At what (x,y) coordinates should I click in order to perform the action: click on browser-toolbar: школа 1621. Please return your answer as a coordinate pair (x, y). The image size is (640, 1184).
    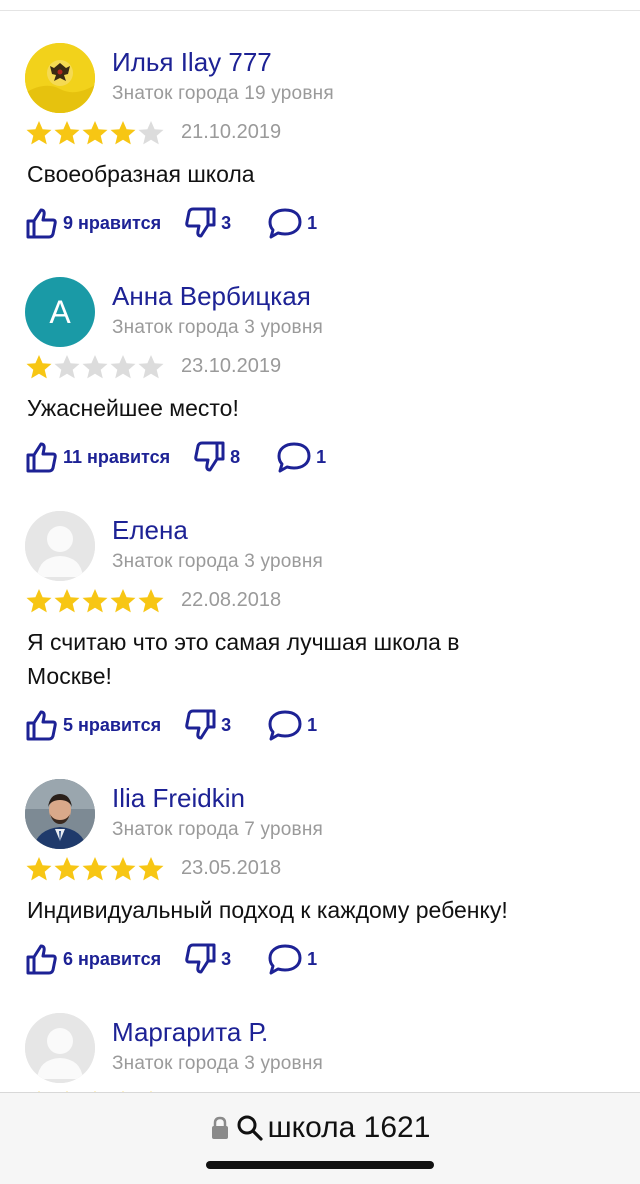
    Looking at the image, I should click on (320, 1138).